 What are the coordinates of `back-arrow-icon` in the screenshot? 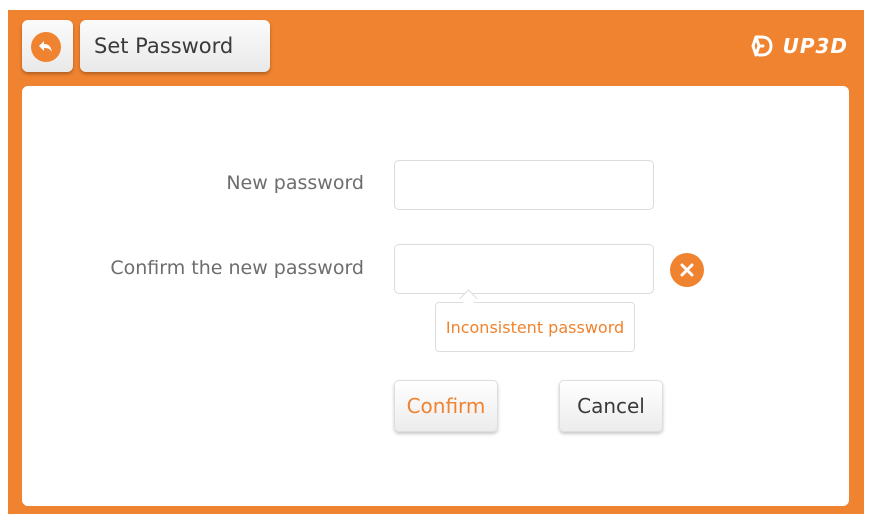 It's located at (46, 47).